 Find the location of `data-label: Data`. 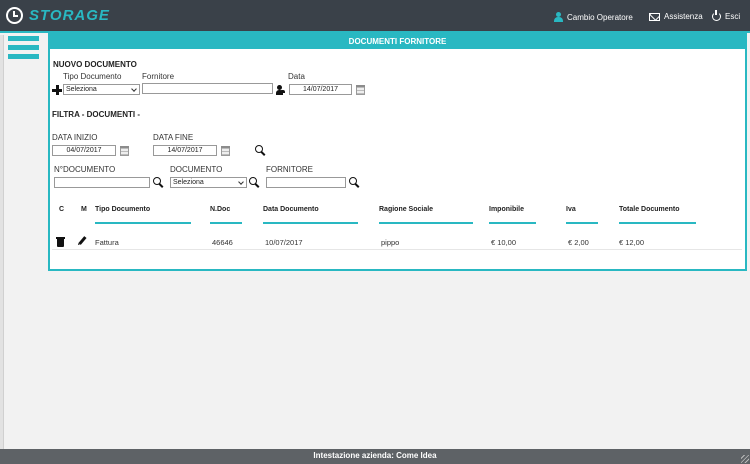

data-label: Data is located at coordinates (296, 76).